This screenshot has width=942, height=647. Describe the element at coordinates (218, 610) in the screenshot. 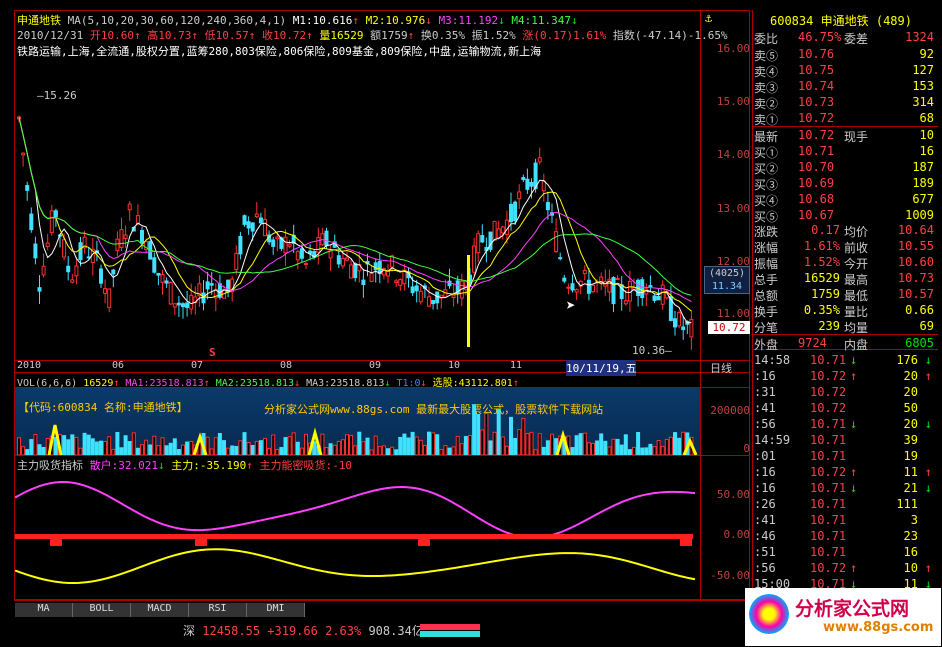

I see `tab-rsi: RSI` at that location.